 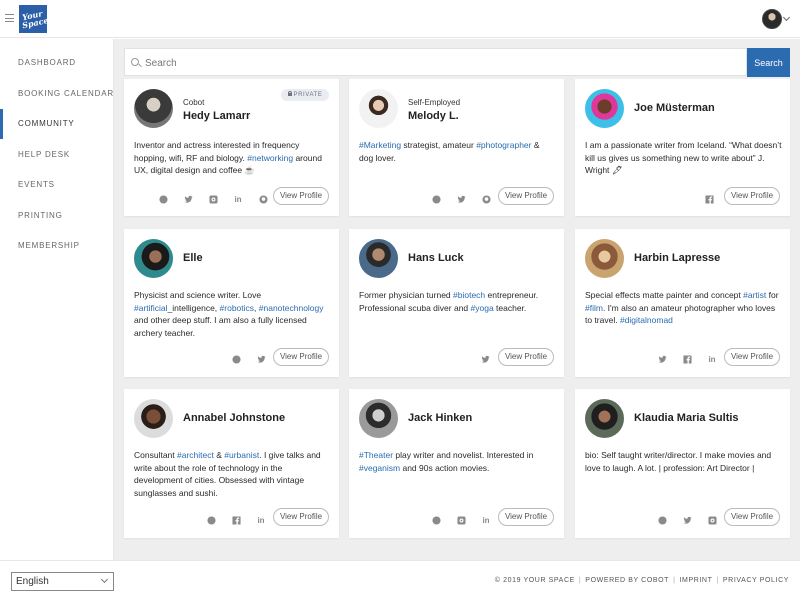 I want to click on member-name: Joe Müsterman, so click(x=674, y=108).